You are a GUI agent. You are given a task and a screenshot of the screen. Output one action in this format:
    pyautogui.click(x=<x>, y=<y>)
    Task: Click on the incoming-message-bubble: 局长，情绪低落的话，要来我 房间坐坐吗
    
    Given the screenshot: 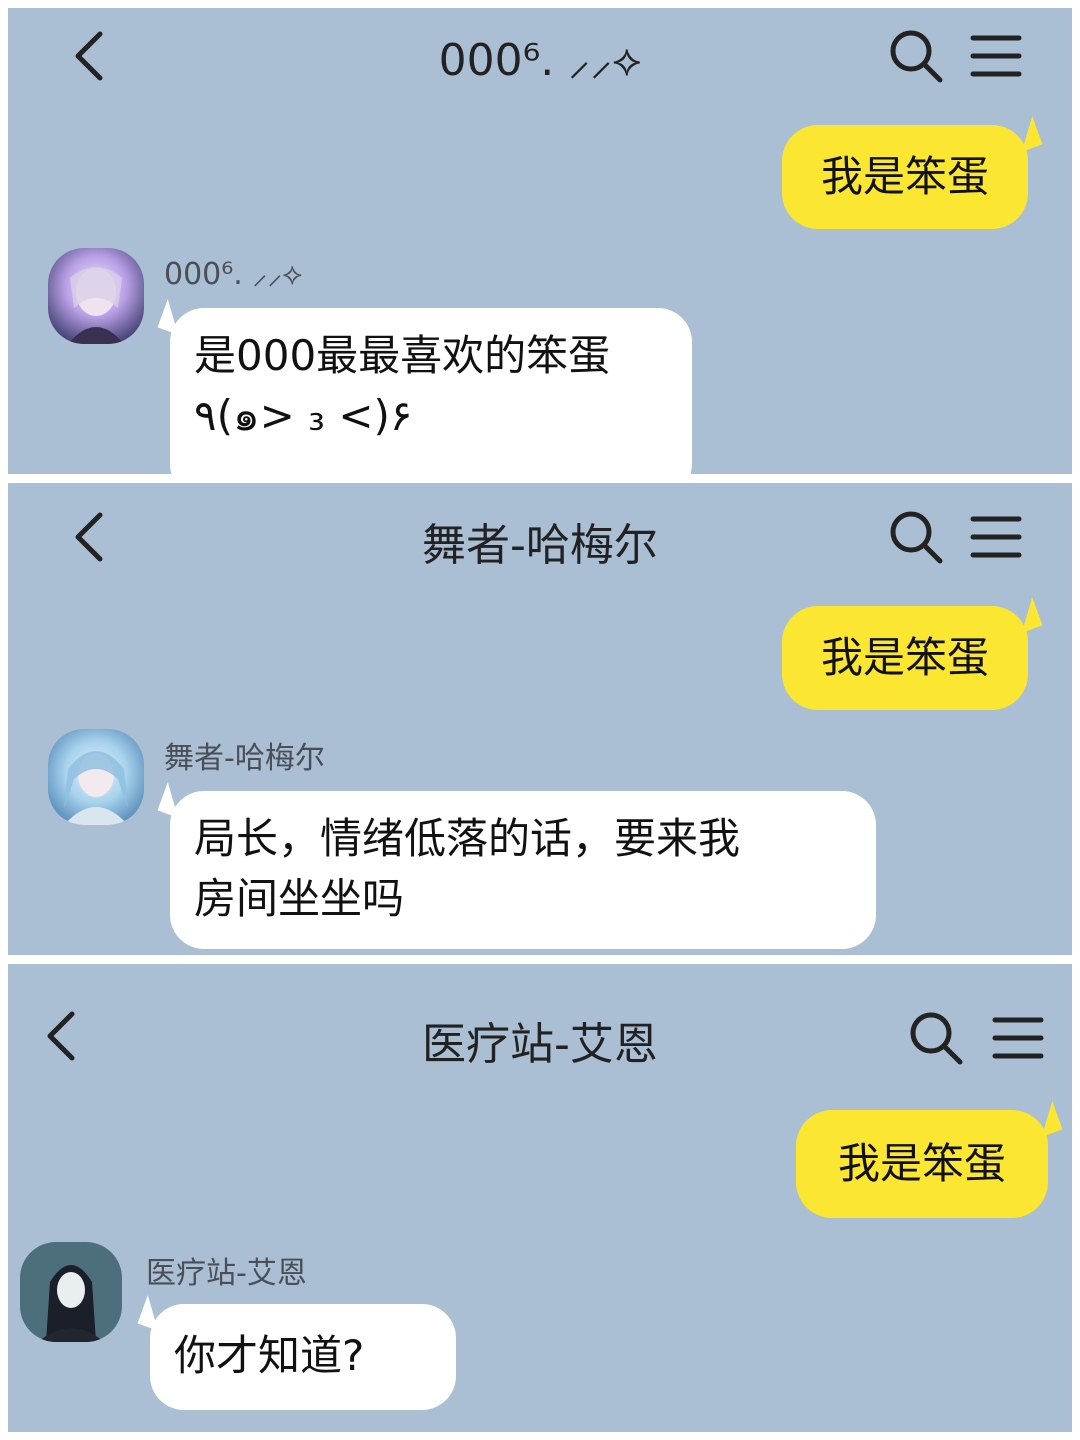 What is the action you would take?
    pyautogui.click(x=516, y=865)
    